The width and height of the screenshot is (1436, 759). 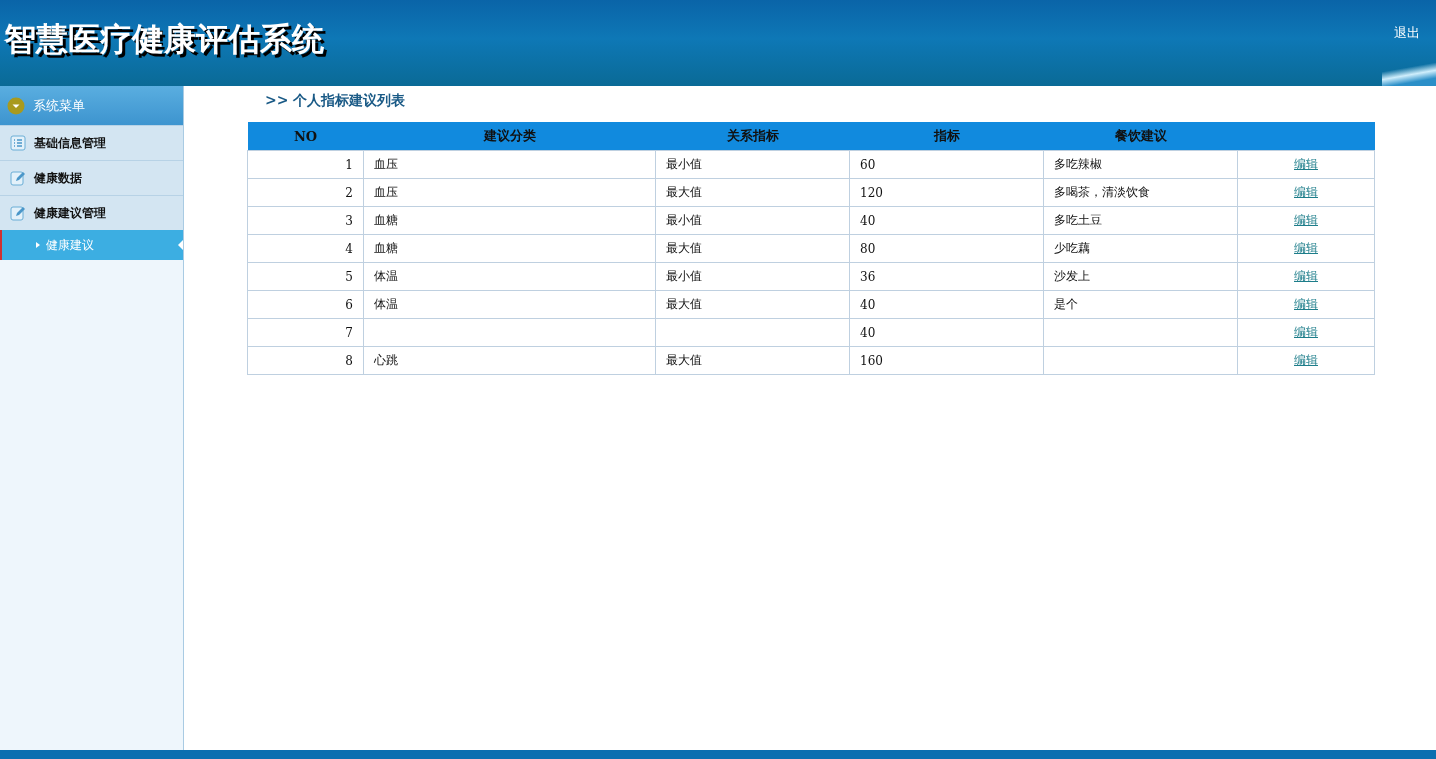 What do you see at coordinates (1407, 33) in the screenshot?
I see `logout-link: 退出` at bounding box center [1407, 33].